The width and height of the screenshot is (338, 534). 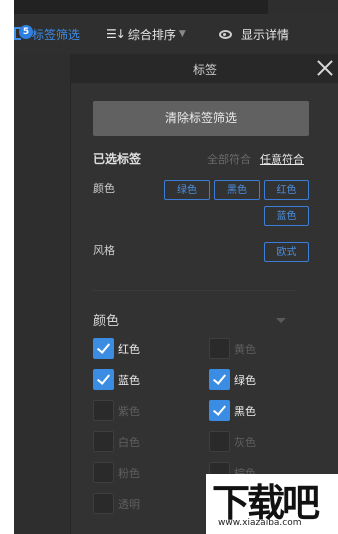 I want to click on selected-tag-chip: 欧式, so click(x=286, y=252).